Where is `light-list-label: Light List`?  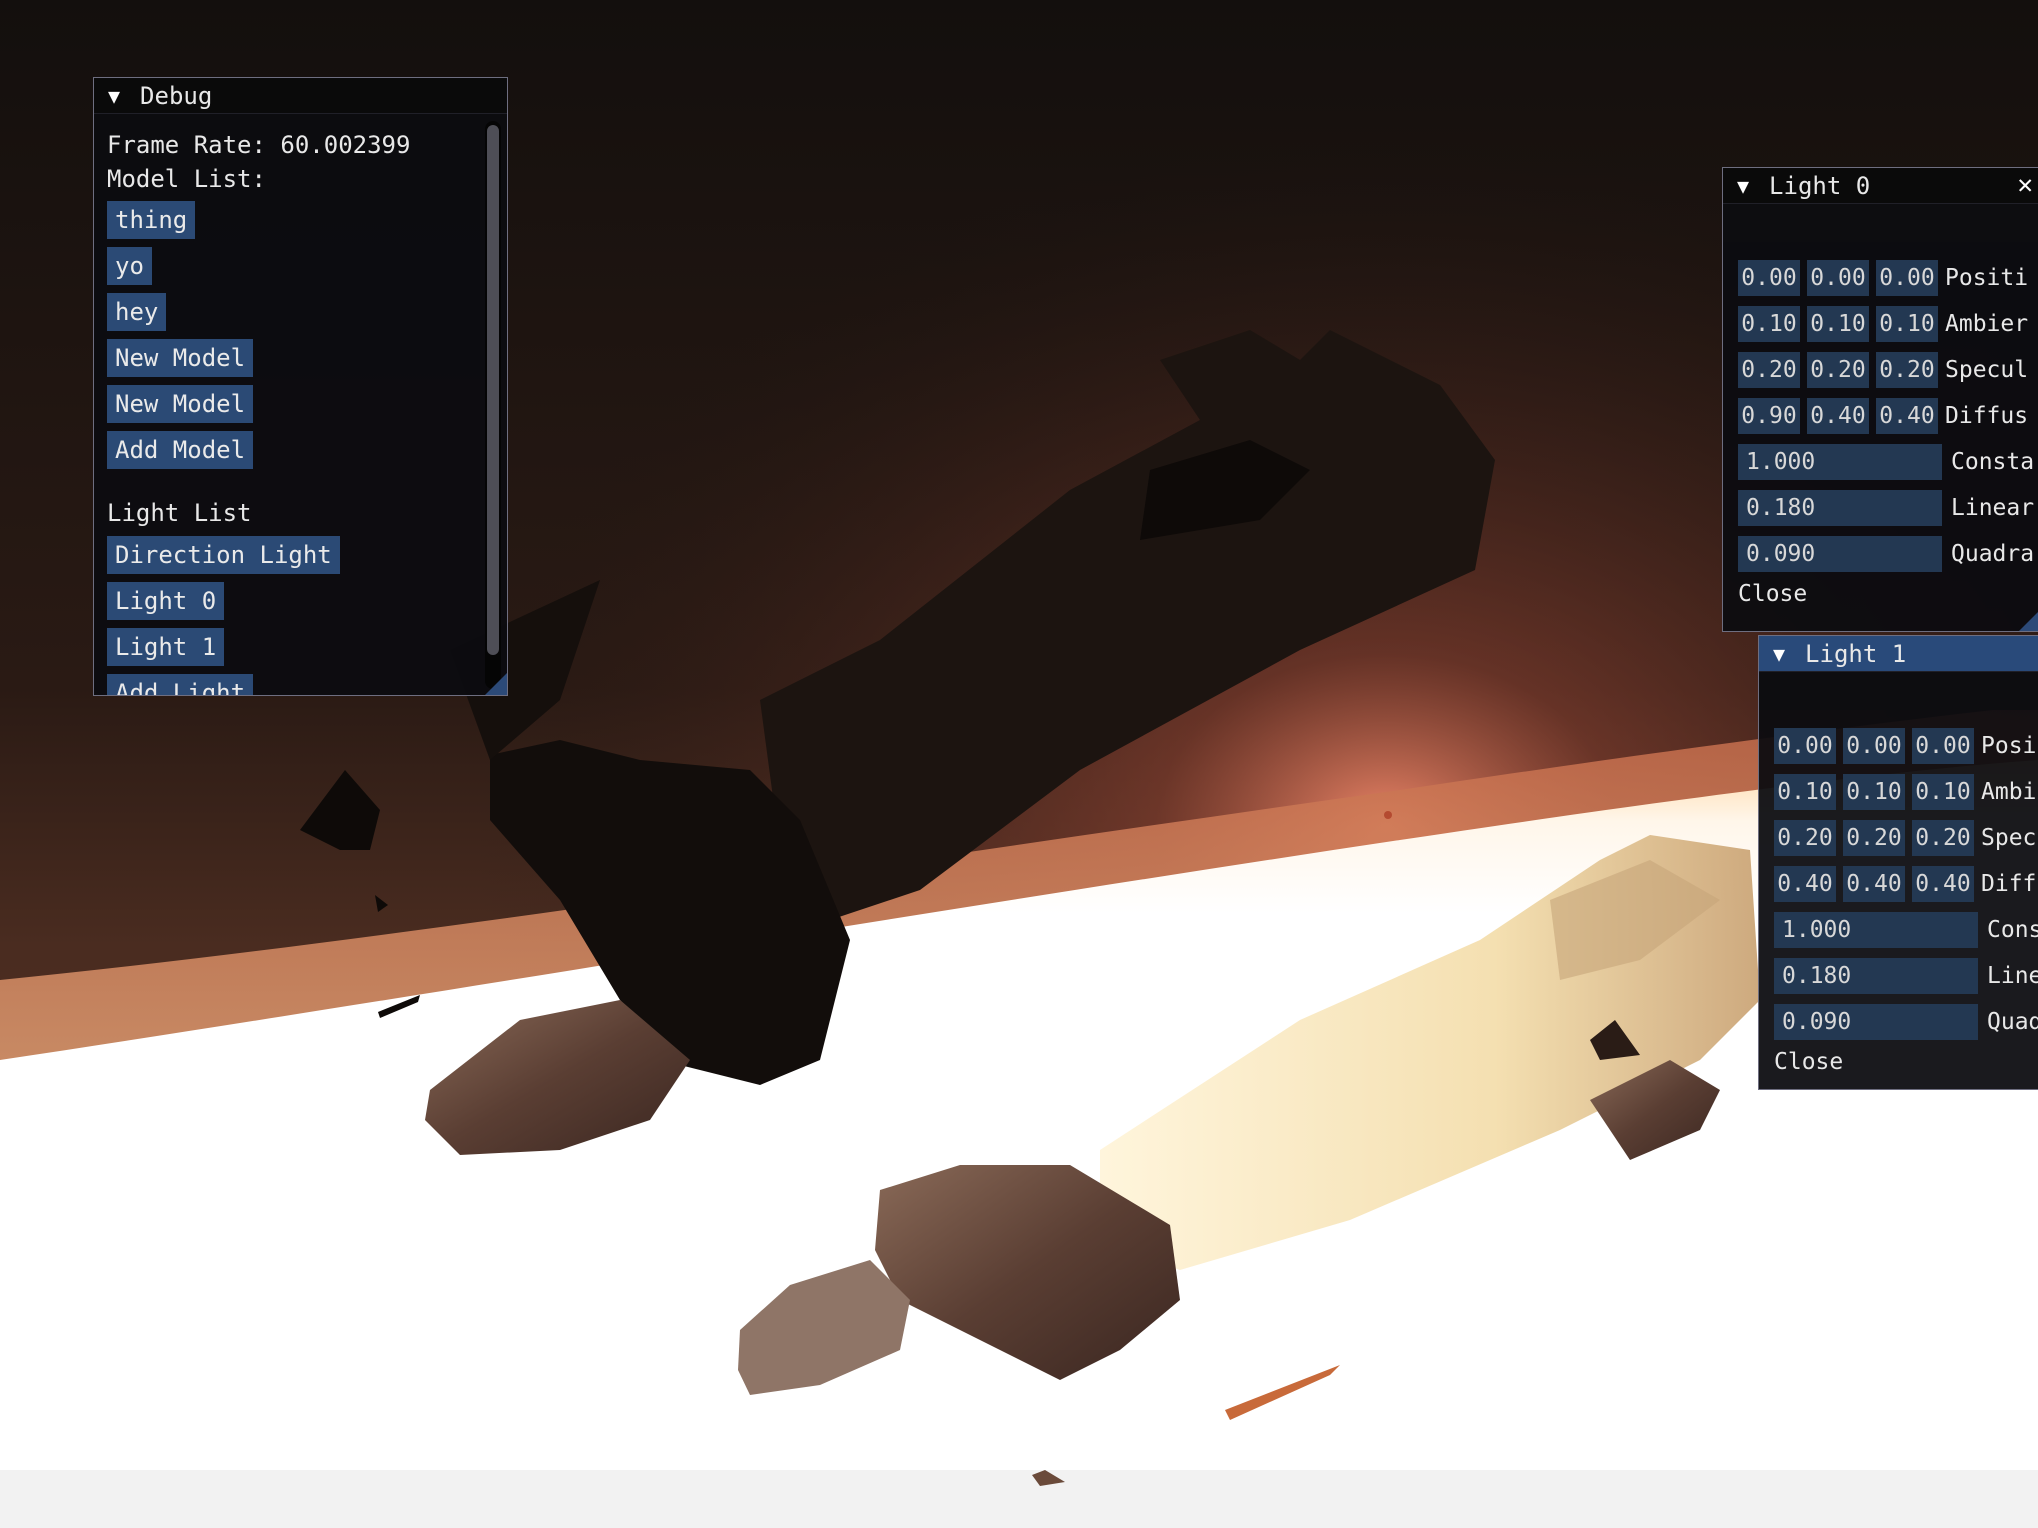 light-list-label: Light List is located at coordinates (179, 513).